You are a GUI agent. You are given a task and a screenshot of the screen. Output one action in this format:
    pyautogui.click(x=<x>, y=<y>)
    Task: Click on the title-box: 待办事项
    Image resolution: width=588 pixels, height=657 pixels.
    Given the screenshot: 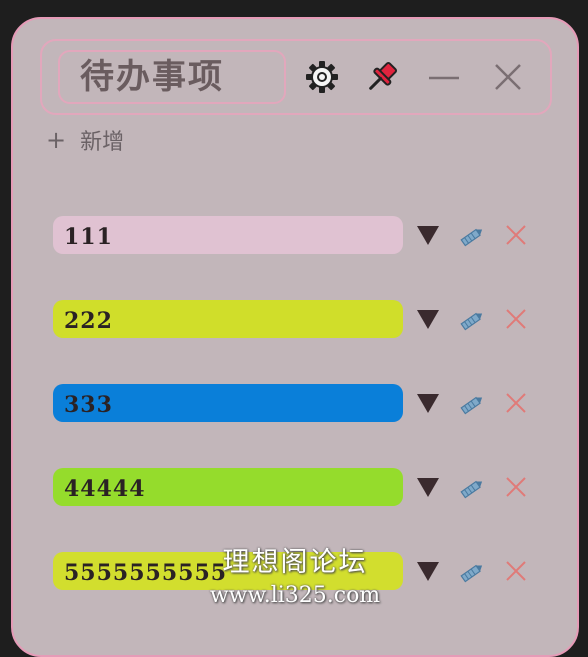 What is the action you would take?
    pyautogui.click(x=172, y=77)
    